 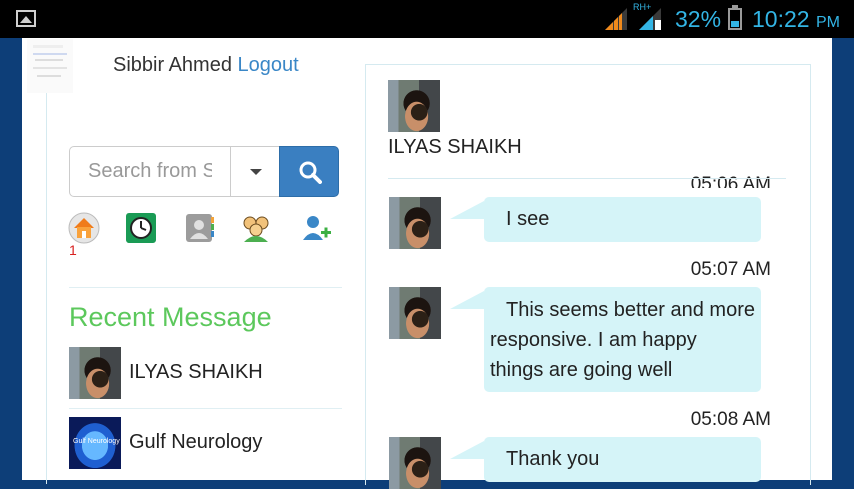 I want to click on logo-text: Gulf Neurology, so click(x=96, y=441).